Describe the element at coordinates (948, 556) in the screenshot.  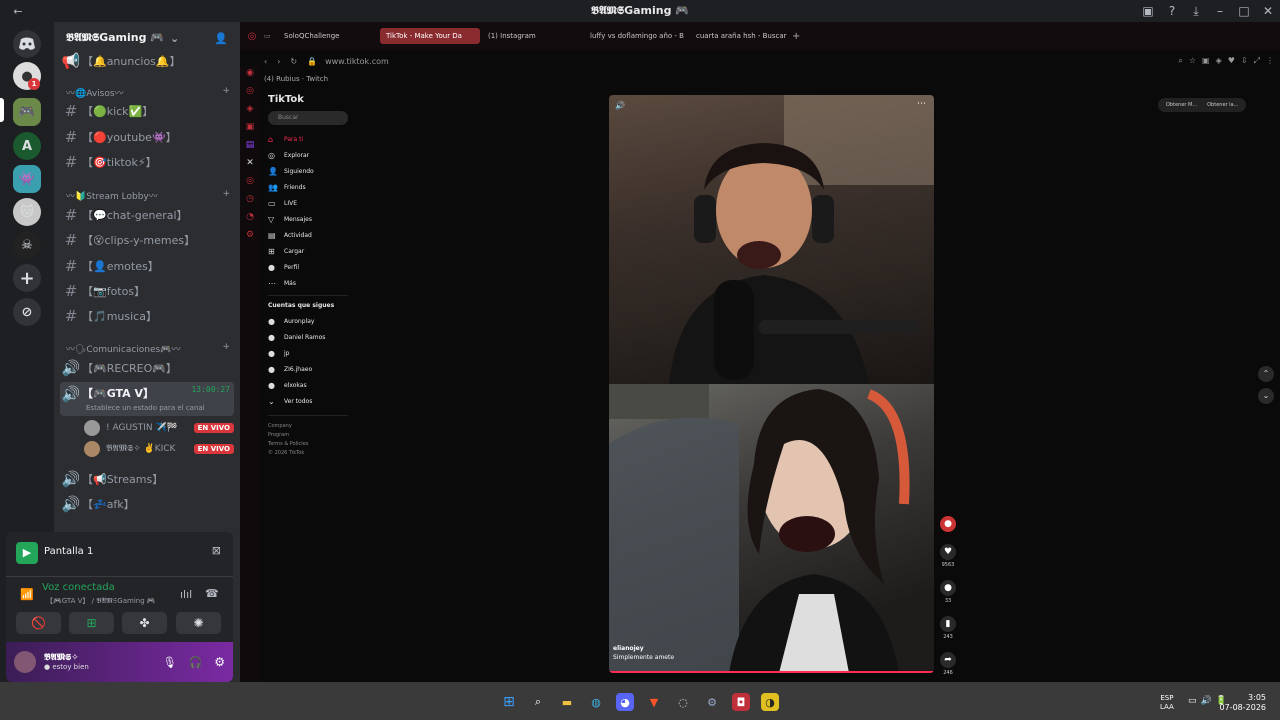
I see `like-button: ♥ 9563` at that location.